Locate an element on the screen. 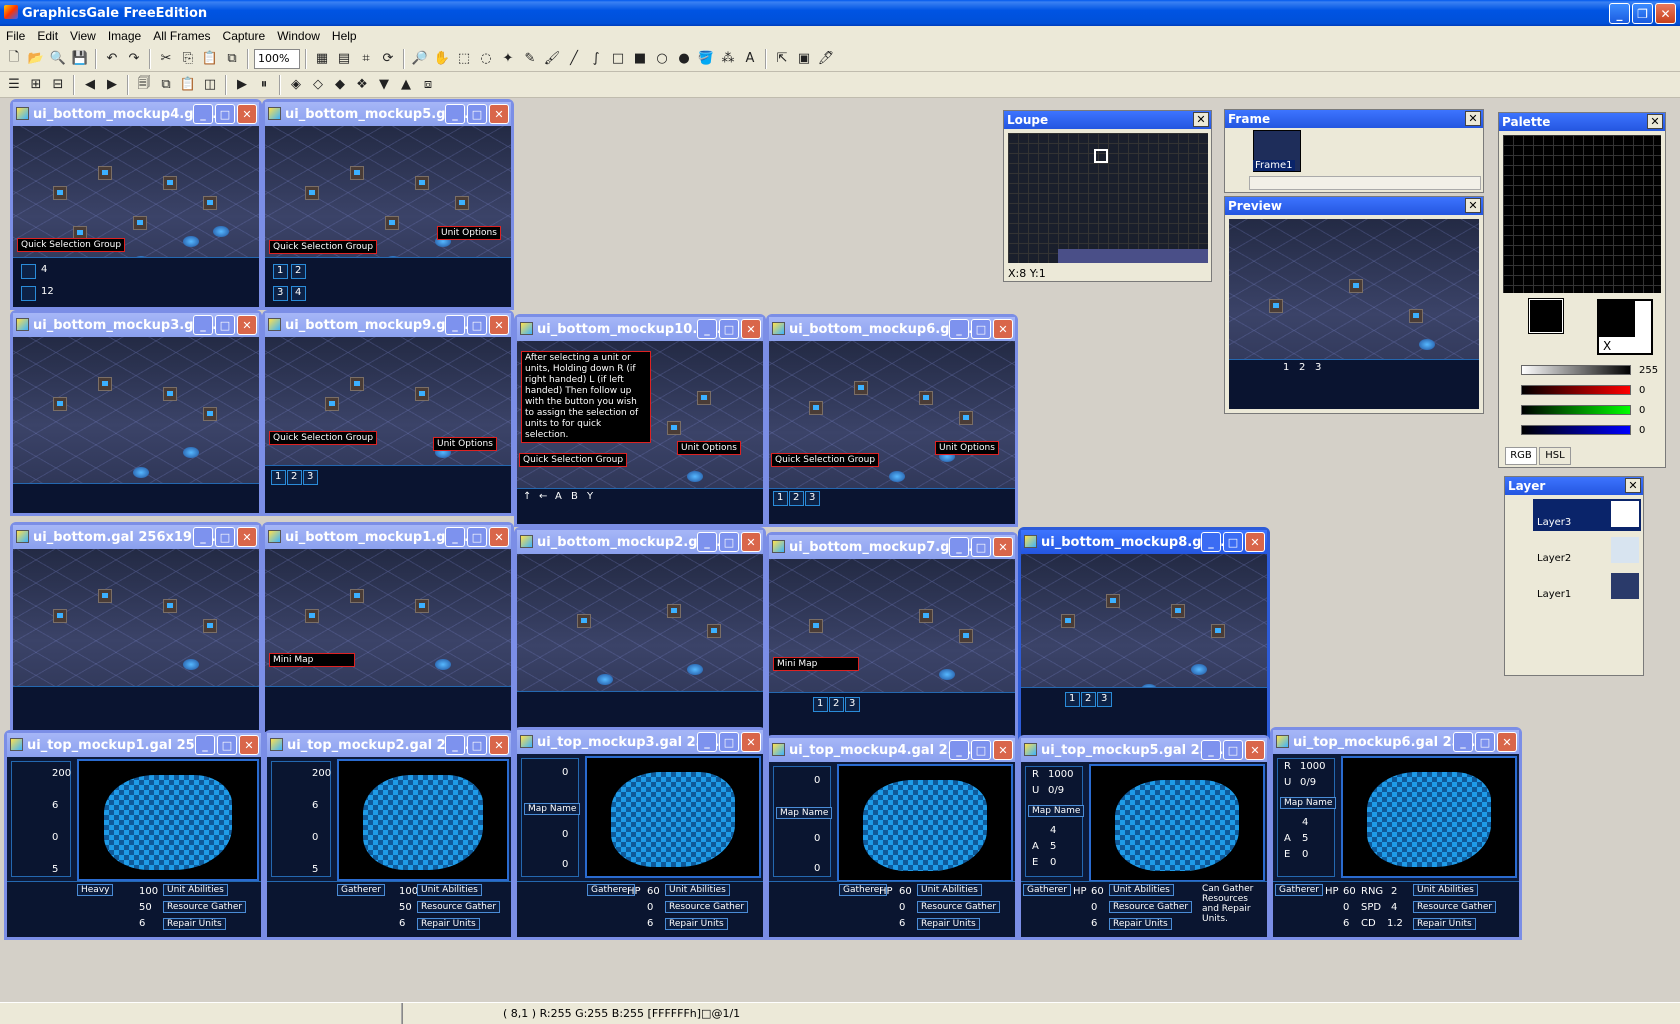  layer-add-icon: ◈ is located at coordinates (296, 85).